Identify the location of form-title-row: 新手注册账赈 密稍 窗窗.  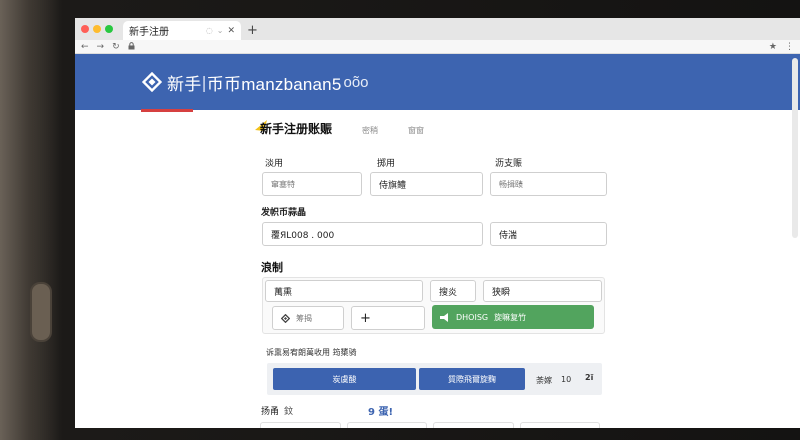
(342, 128).